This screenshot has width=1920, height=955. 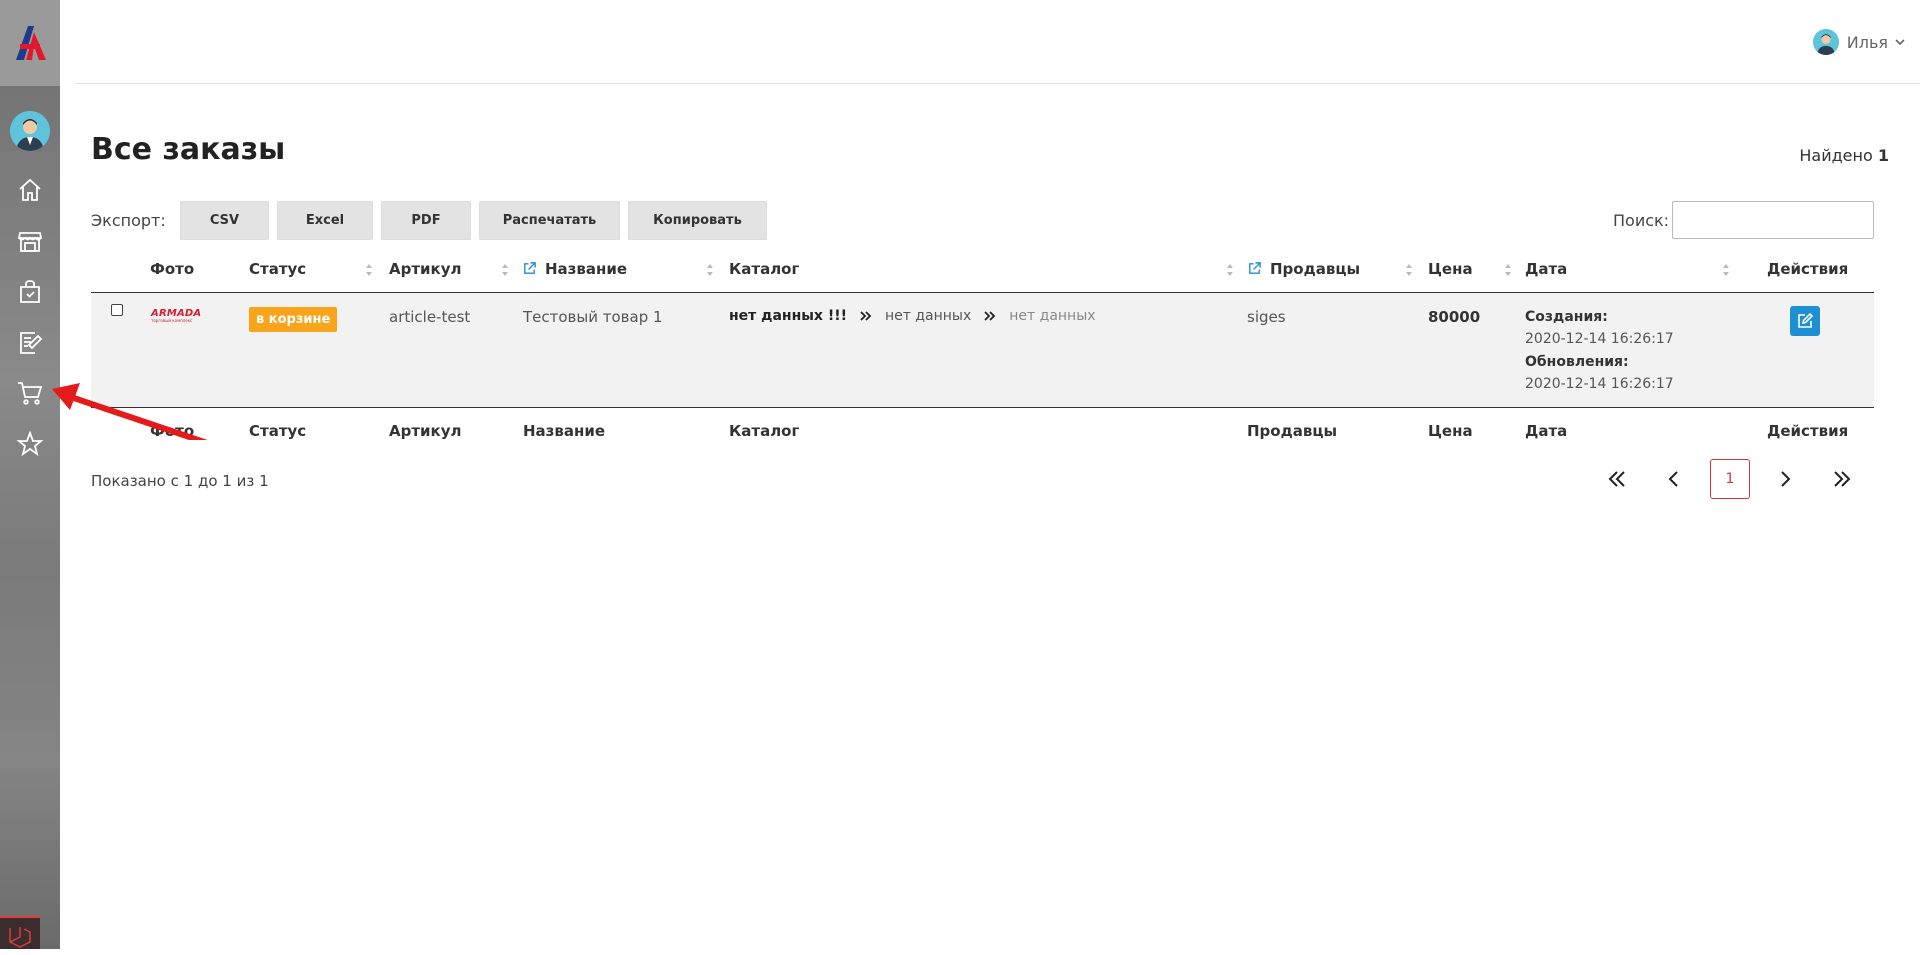 I want to click on first-page-button, so click(x=1617, y=479).